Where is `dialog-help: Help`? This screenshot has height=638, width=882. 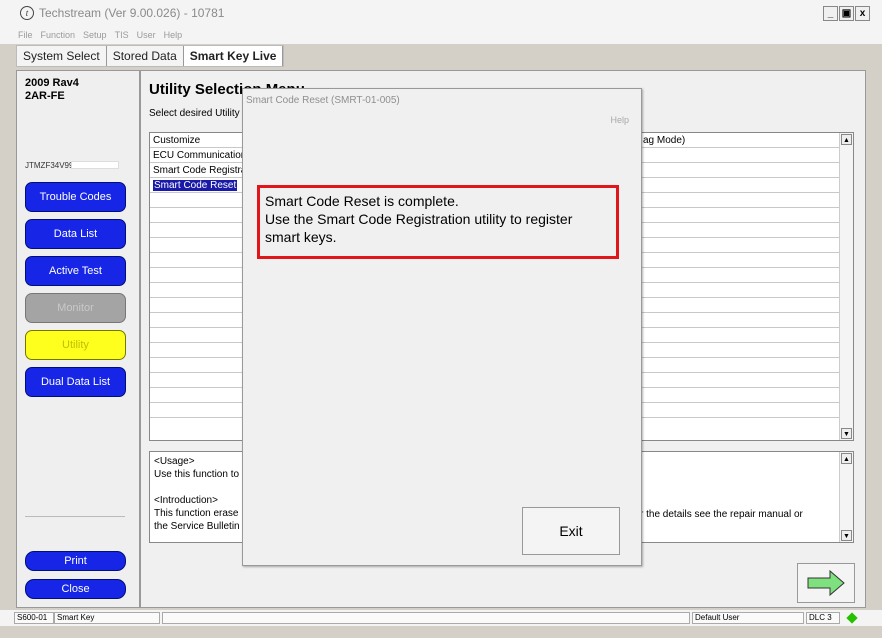
dialog-help: Help is located at coordinates (619, 120).